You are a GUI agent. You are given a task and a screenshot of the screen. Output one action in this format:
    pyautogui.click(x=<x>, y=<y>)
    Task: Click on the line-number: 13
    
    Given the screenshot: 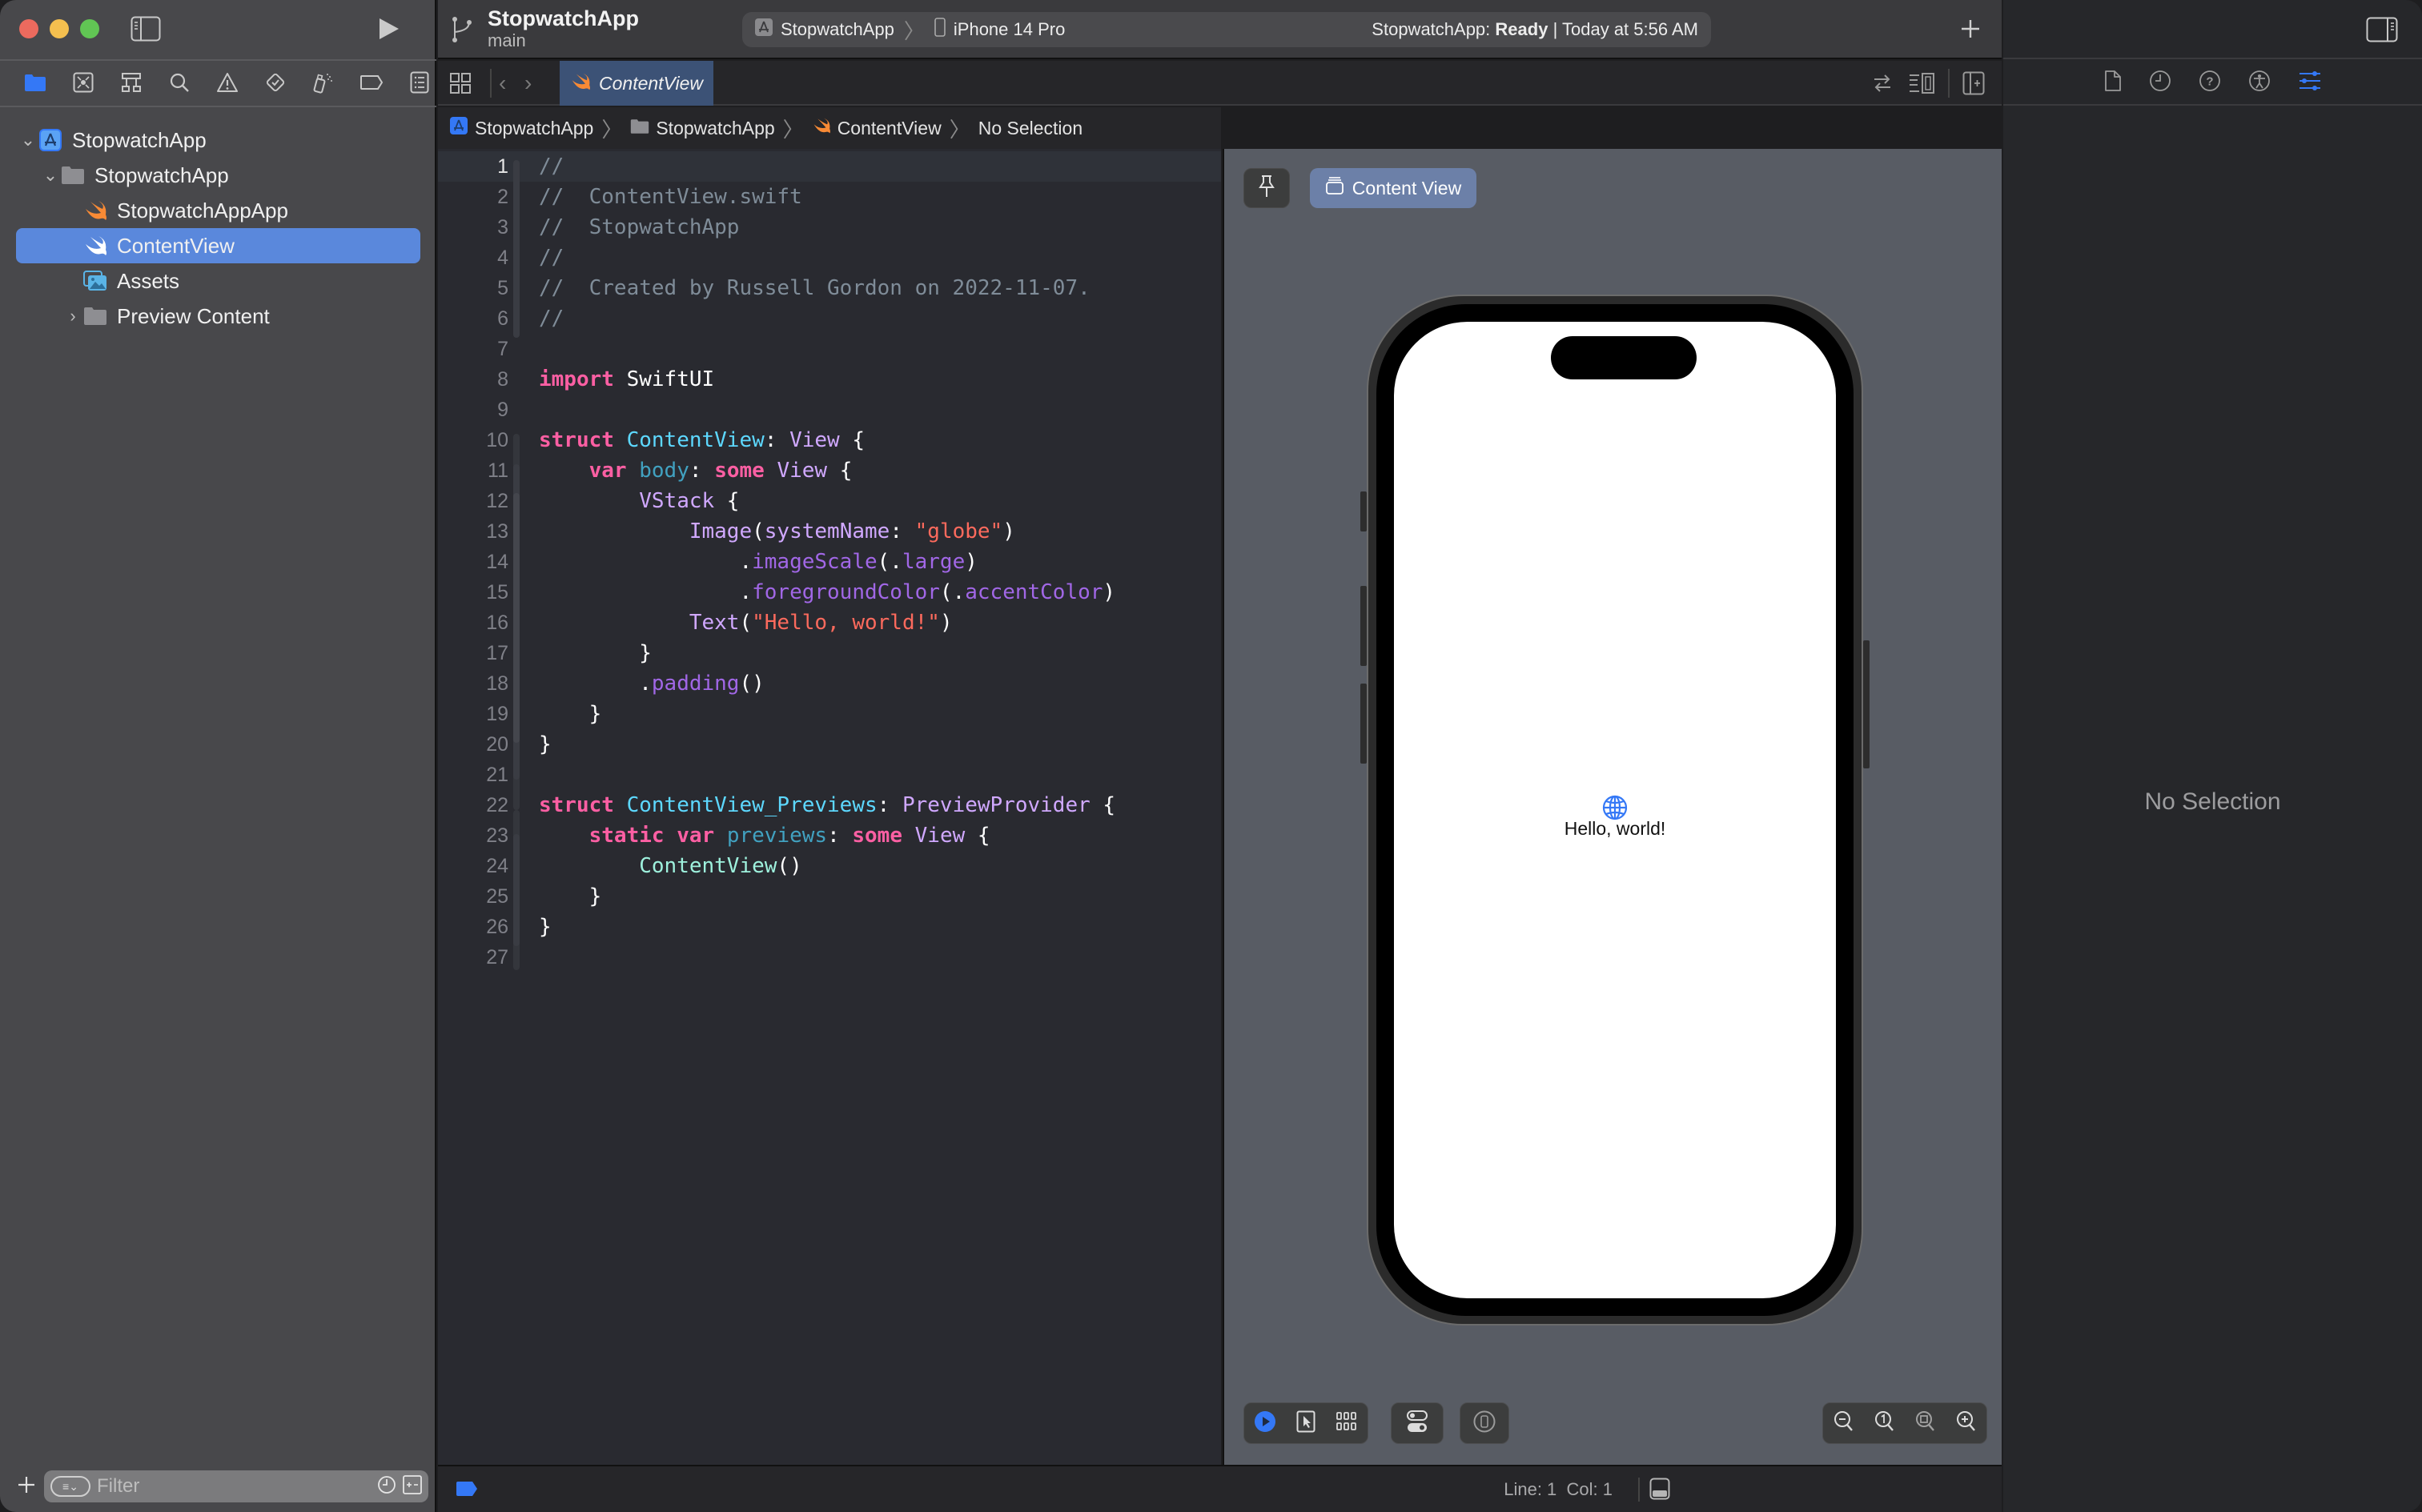 What is the action you would take?
    pyautogui.click(x=473, y=531)
    